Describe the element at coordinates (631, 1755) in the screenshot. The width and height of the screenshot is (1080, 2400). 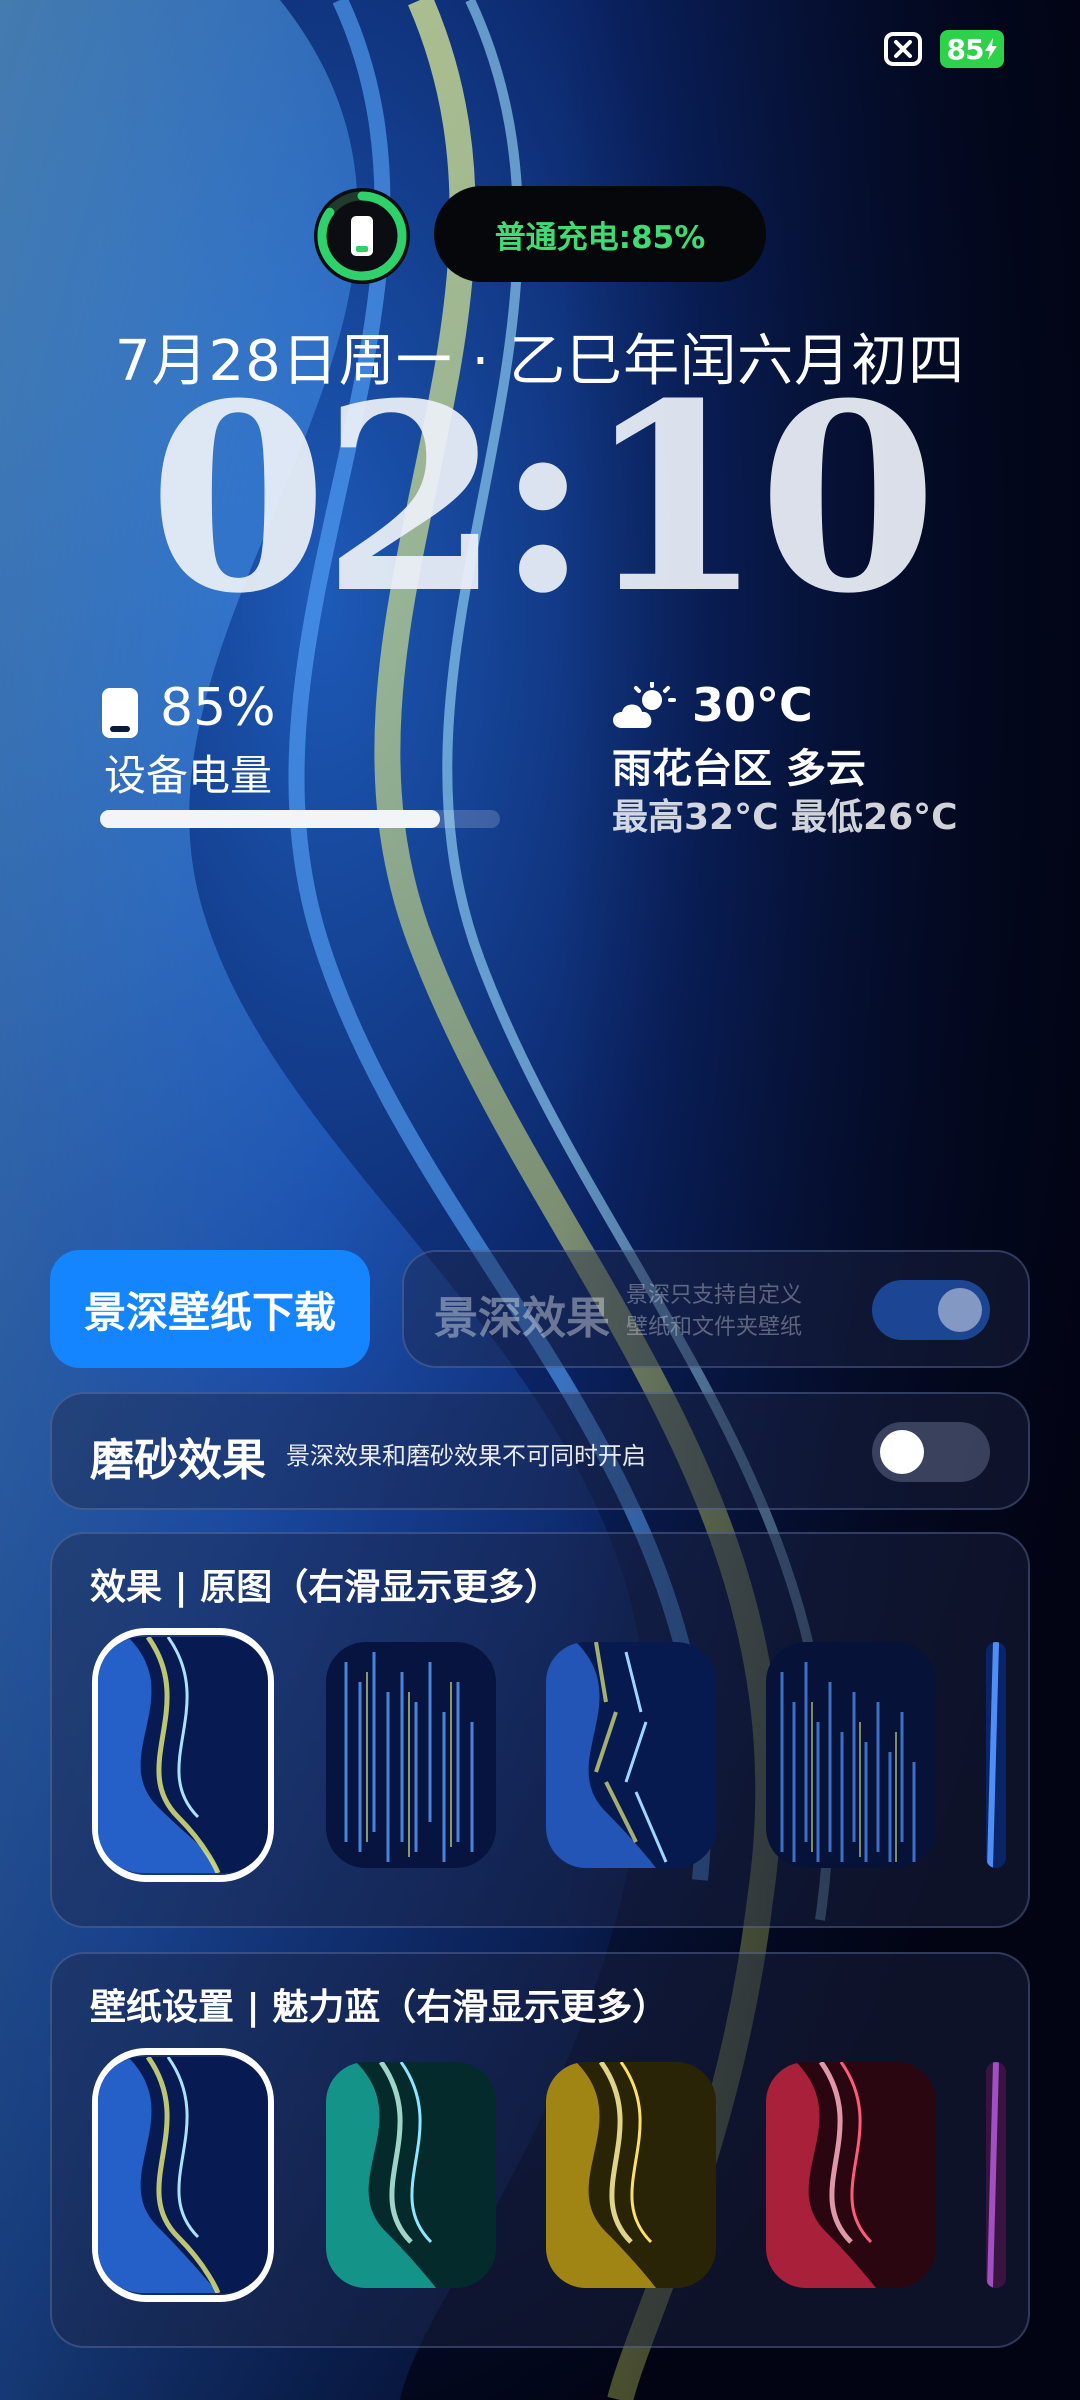
I see `effect-thumb-fracture` at that location.